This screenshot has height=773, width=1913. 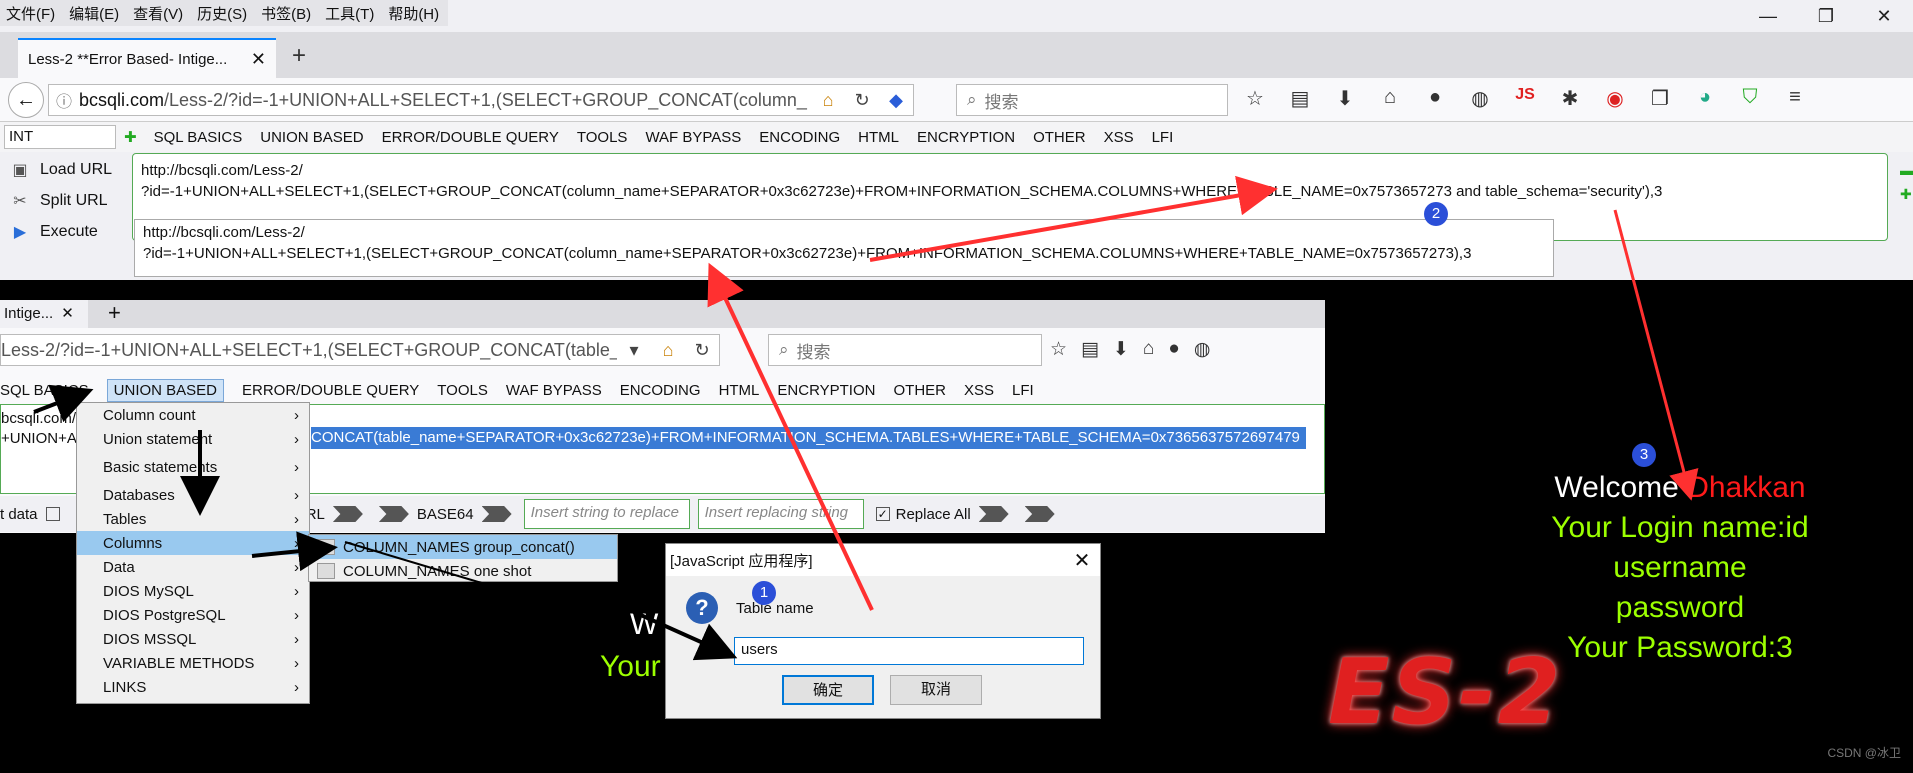 What do you see at coordinates (193, 543) in the screenshot?
I see `menu-item-columns: Columns ›` at bounding box center [193, 543].